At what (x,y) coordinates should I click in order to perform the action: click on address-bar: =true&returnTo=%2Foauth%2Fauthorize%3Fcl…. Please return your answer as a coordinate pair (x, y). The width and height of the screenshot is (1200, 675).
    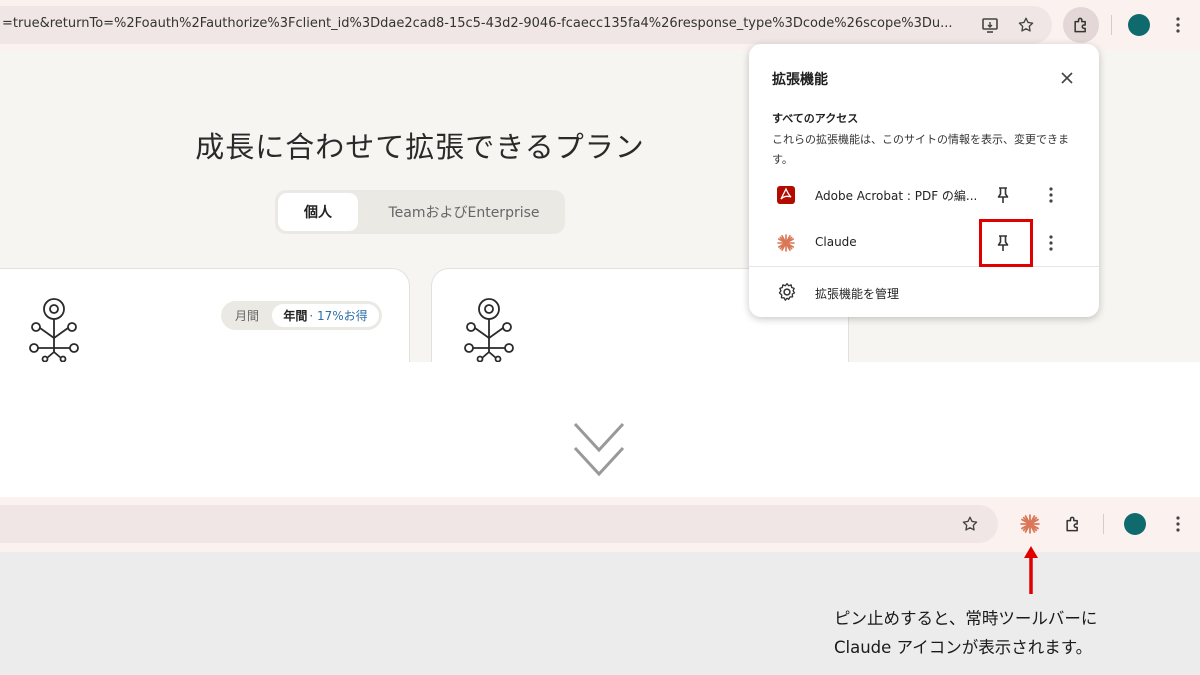
    Looking at the image, I should click on (526, 25).